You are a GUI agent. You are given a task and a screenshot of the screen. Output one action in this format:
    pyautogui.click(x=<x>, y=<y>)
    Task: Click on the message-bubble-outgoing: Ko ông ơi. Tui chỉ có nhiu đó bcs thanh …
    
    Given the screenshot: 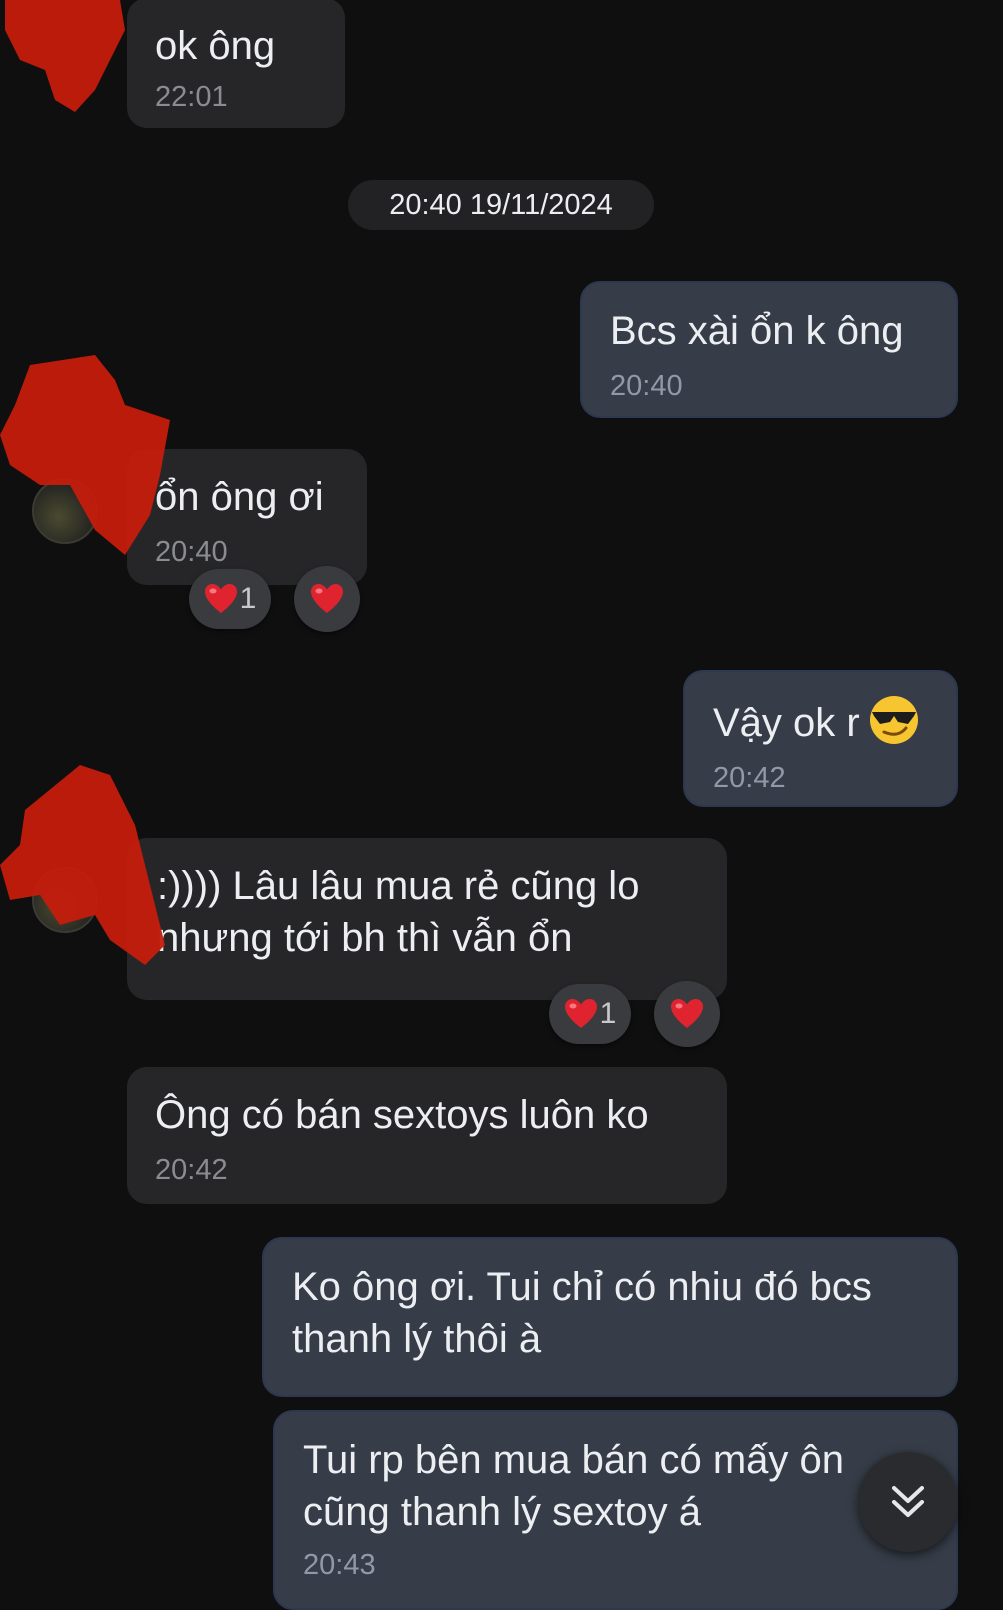 What is the action you would take?
    pyautogui.click(x=610, y=1317)
    